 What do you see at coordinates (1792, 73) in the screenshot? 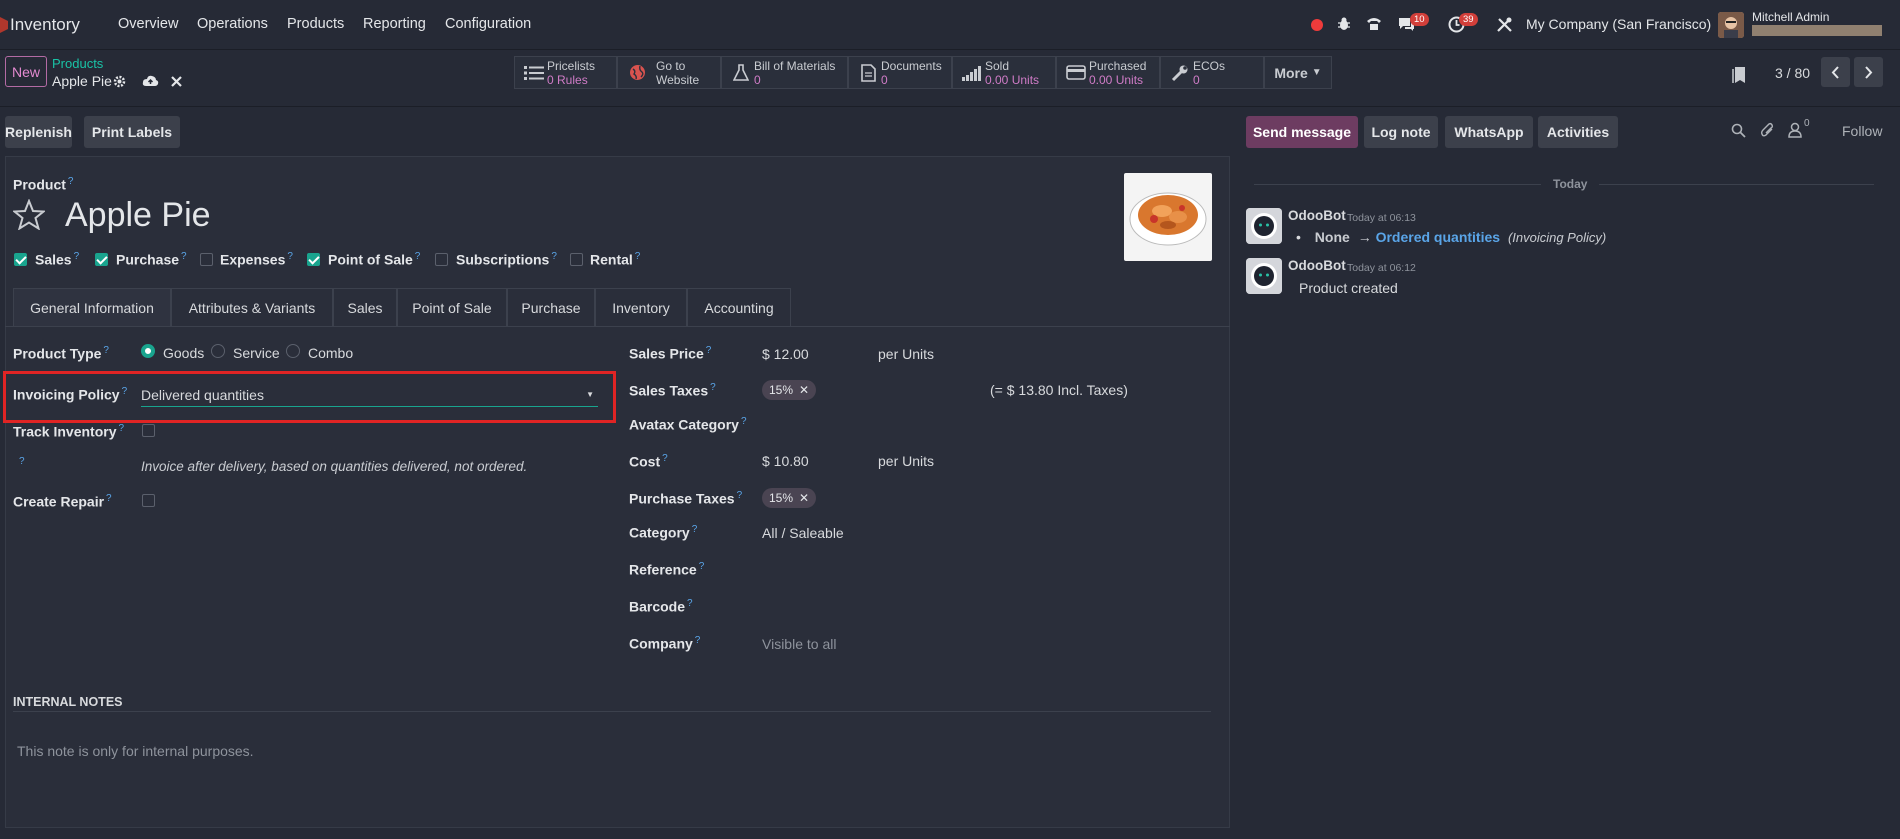
I see `pager-value: 3 / 80` at bounding box center [1792, 73].